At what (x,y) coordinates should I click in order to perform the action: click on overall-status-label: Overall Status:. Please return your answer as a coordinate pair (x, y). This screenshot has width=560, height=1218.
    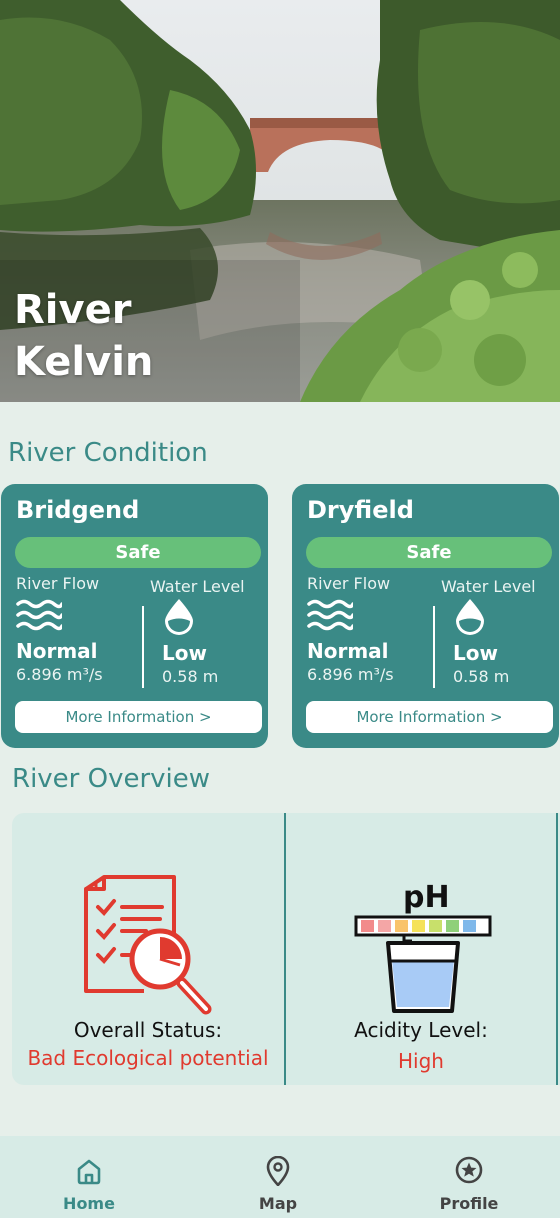
    Looking at the image, I should click on (148, 1030).